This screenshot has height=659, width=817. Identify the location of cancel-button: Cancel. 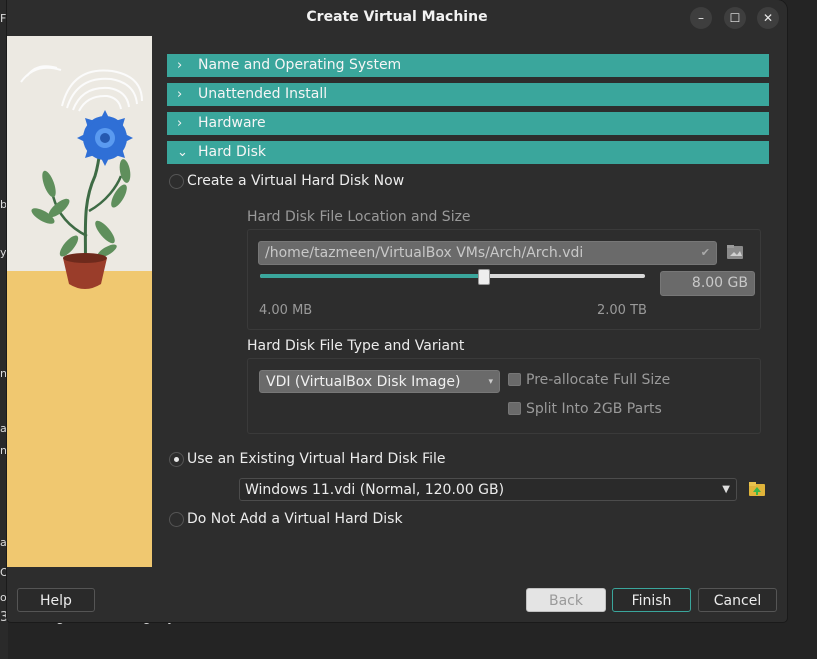
(737, 600).